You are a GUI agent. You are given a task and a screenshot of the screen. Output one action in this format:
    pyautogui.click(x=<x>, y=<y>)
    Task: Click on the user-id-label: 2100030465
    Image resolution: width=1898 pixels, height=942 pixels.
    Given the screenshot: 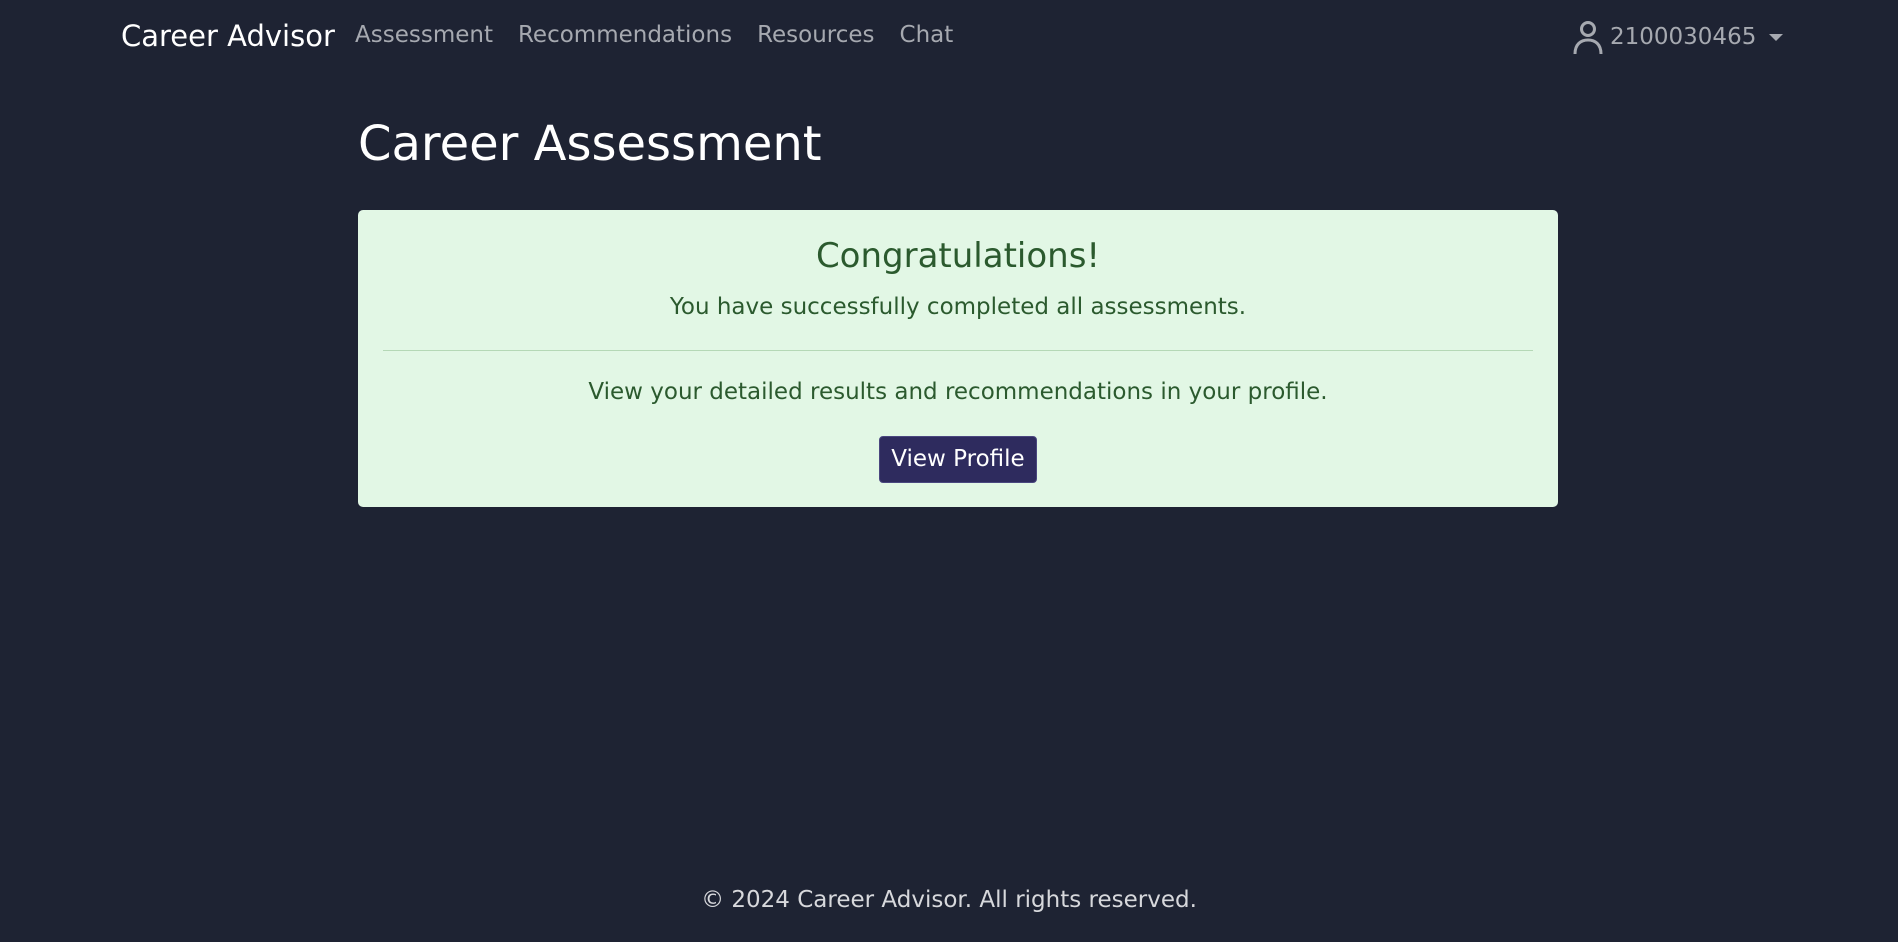 What is the action you would take?
    pyautogui.click(x=1683, y=37)
    